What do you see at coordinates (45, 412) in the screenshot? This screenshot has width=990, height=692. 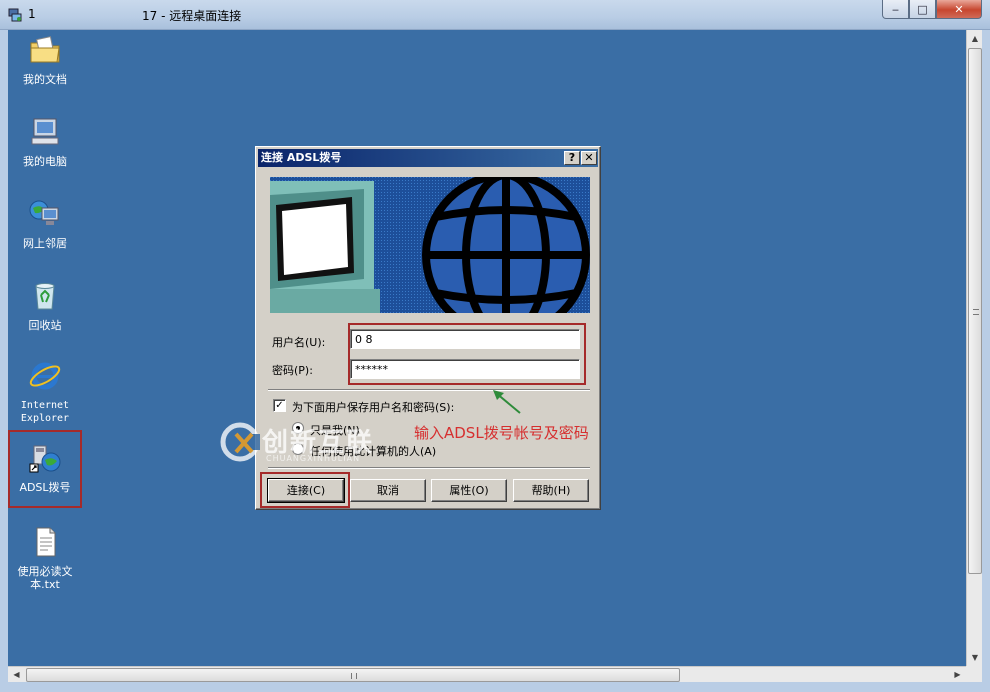 I see `icon-label: Internet Explorer` at bounding box center [45, 412].